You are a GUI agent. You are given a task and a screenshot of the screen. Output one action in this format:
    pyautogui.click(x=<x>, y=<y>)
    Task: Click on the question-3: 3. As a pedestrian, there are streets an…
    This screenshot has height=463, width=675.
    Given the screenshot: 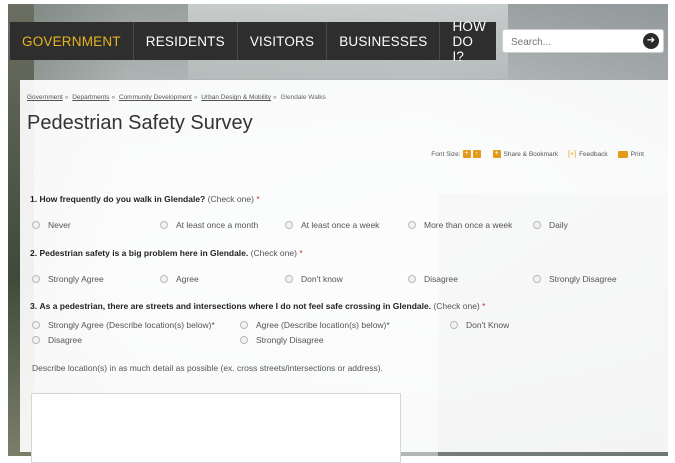 What is the action you would take?
    pyautogui.click(x=257, y=306)
    